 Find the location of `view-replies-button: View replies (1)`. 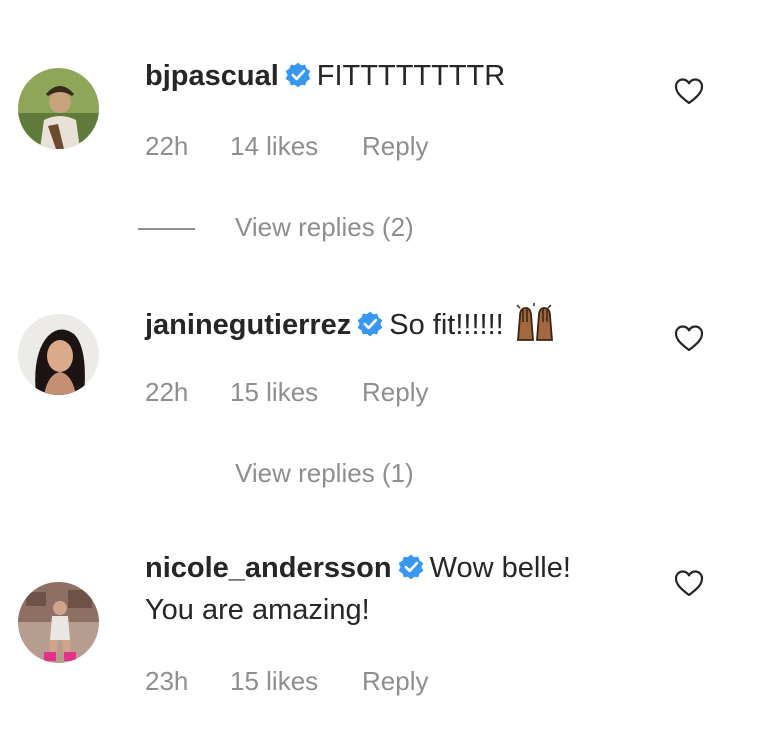

view-replies-button: View replies (1) is located at coordinates (276, 473).